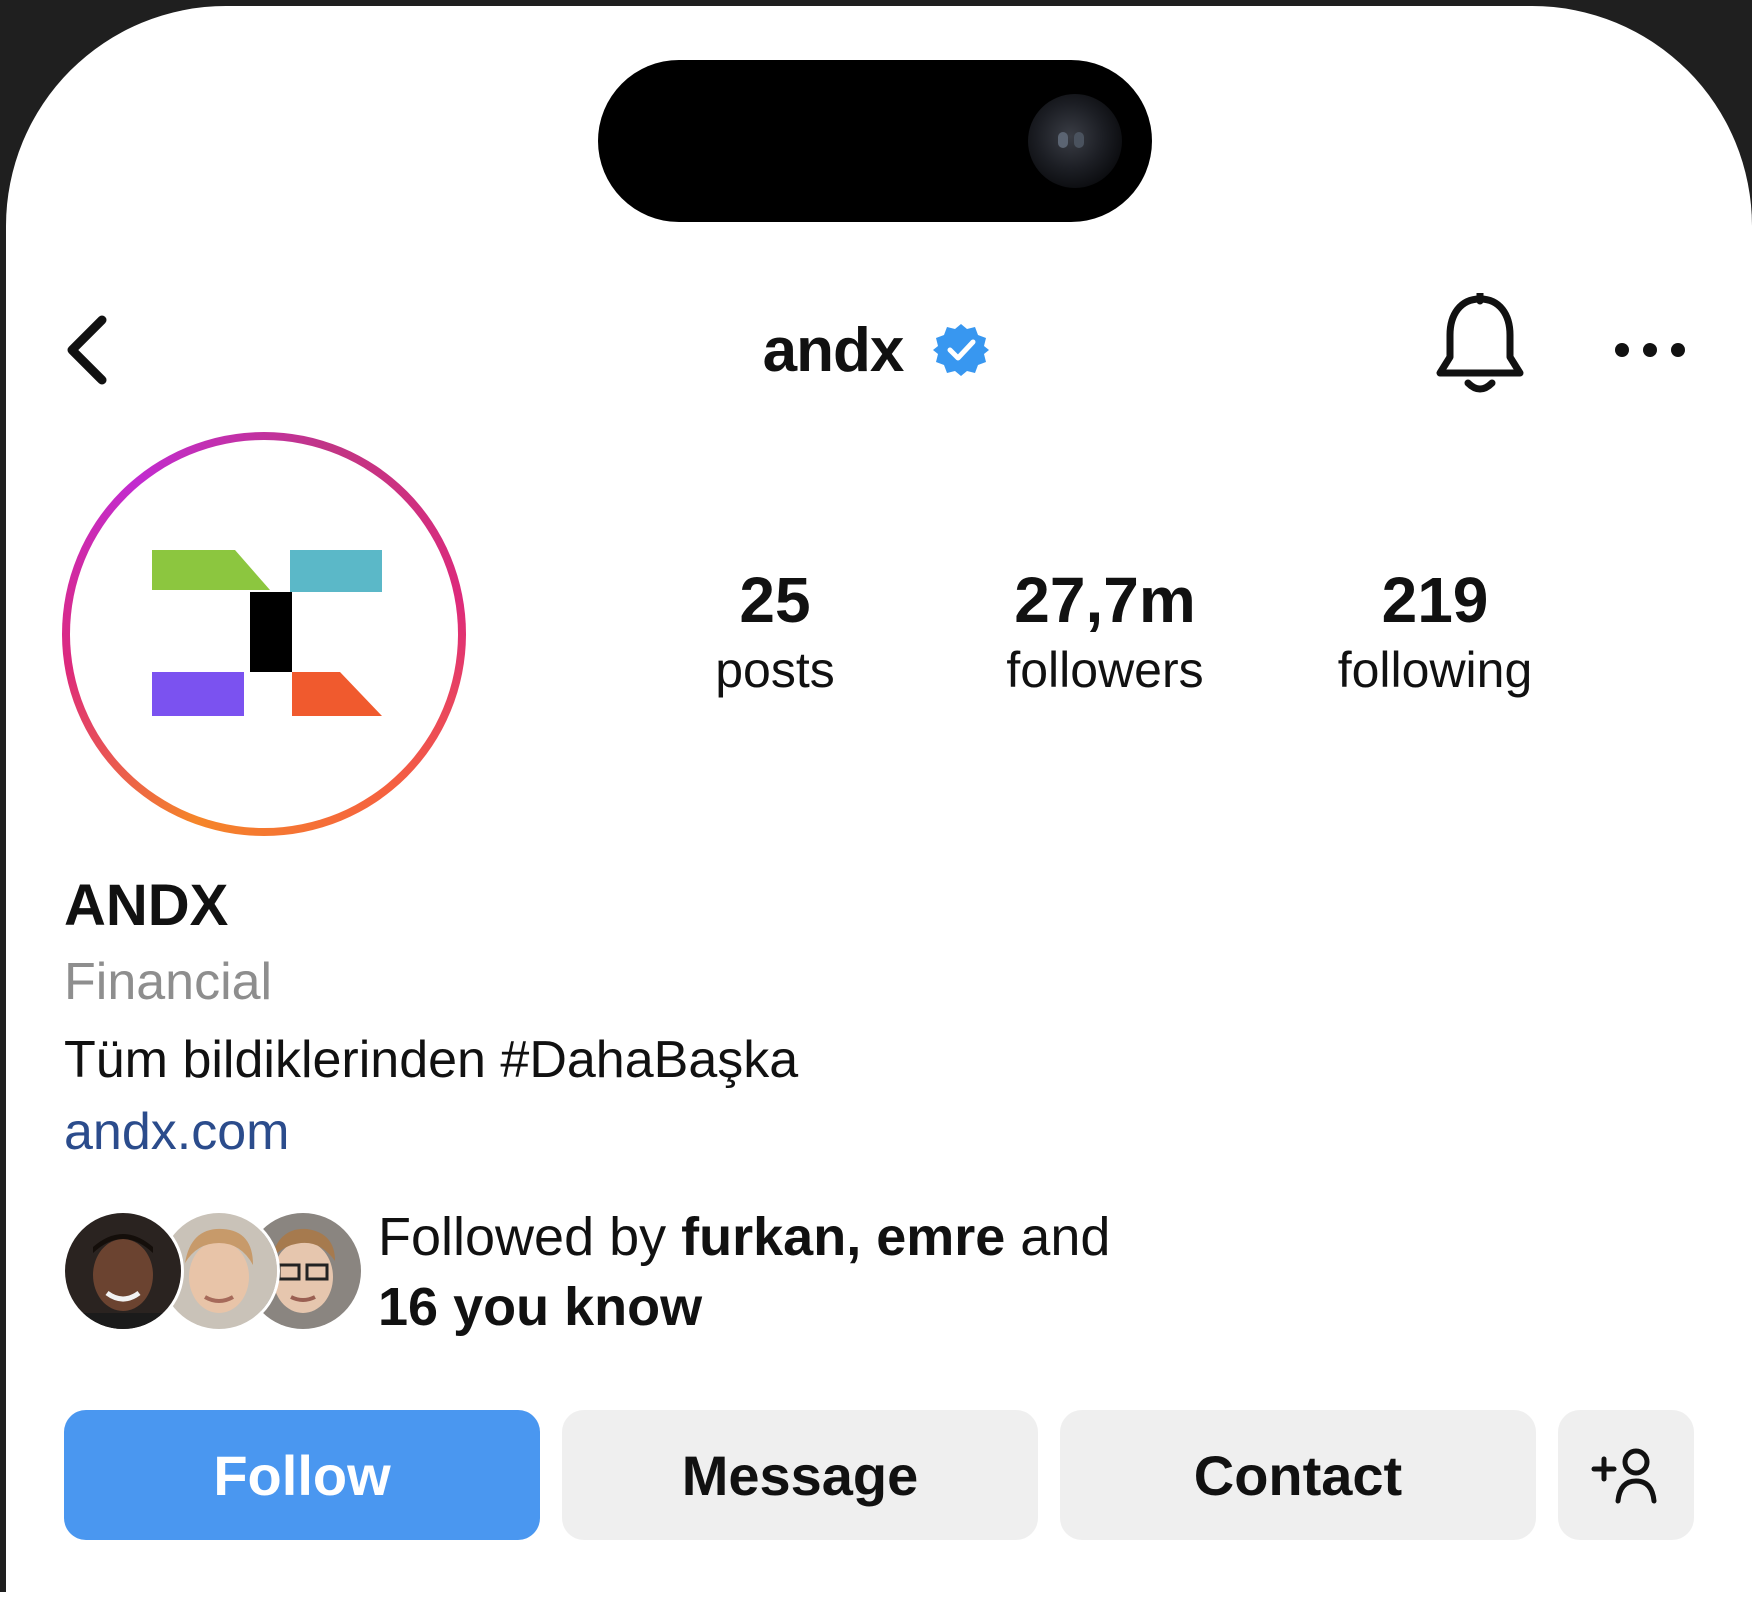 The width and height of the screenshot is (1752, 1598). What do you see at coordinates (875, 141) in the screenshot?
I see `dynamic-island` at bounding box center [875, 141].